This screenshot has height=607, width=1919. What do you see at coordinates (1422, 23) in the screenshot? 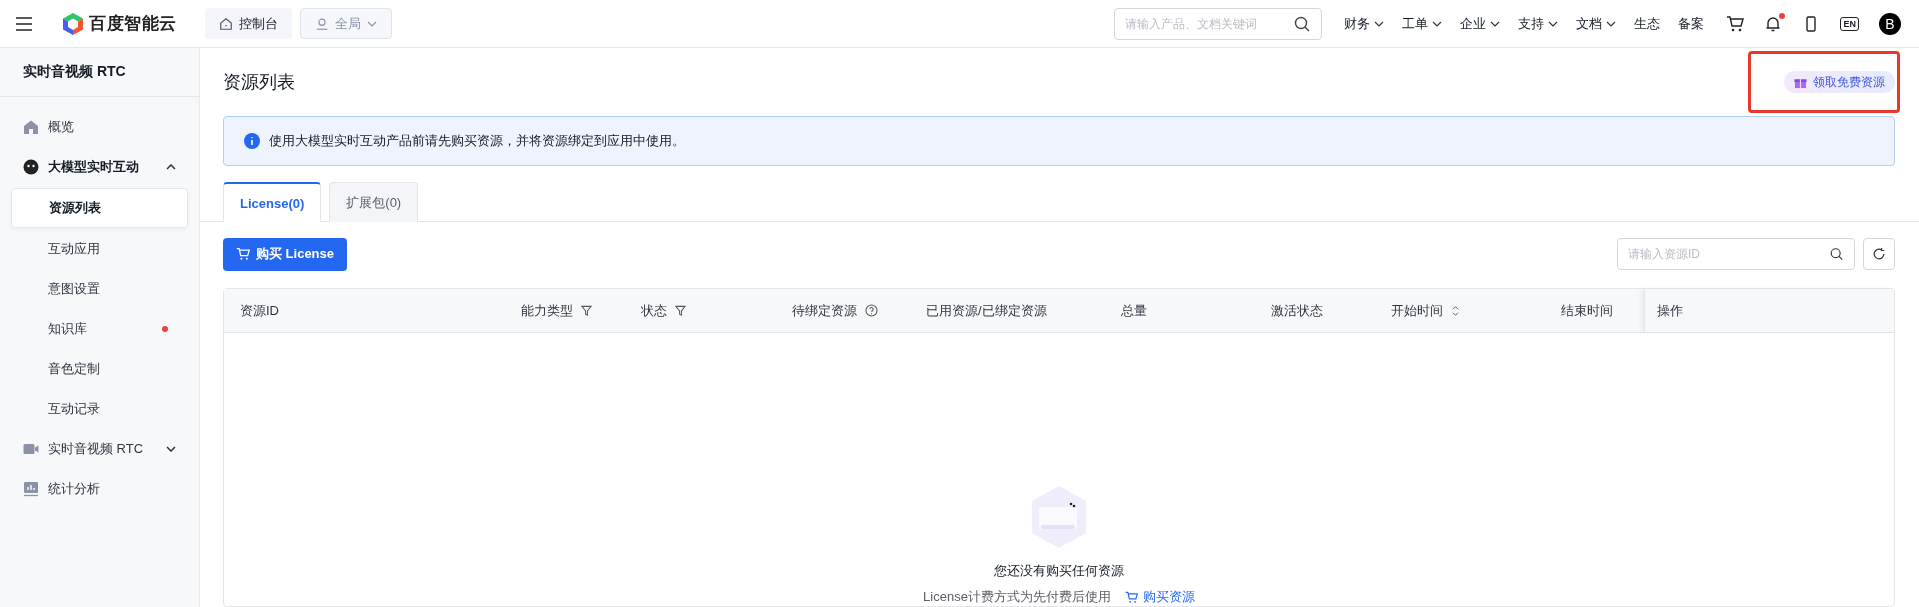
I see `nav-menu: 工单` at bounding box center [1422, 23].